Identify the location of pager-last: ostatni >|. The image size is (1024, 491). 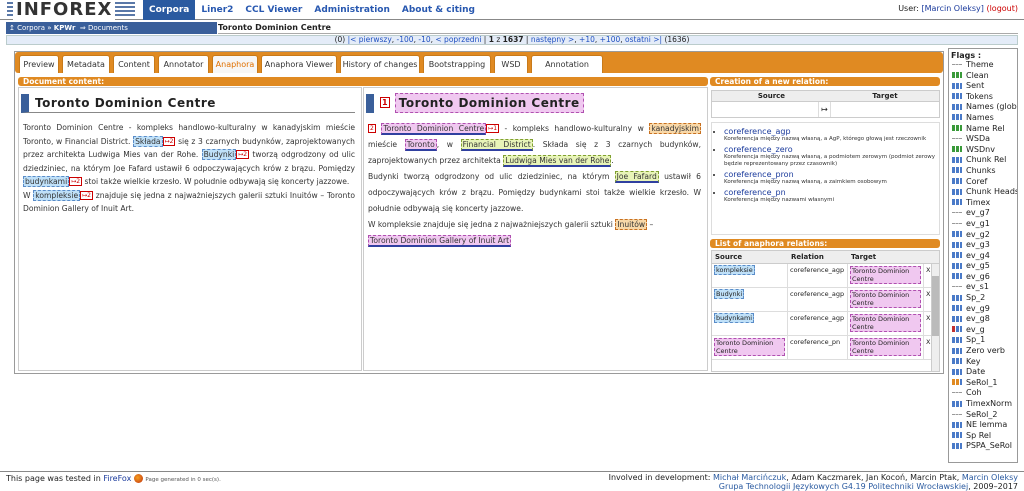
(643, 39).